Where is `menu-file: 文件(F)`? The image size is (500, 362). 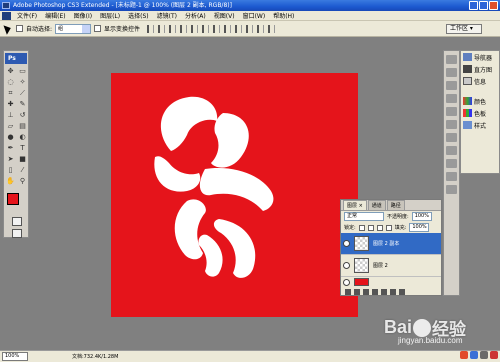
menu-file: 文件(F) is located at coordinates (27, 15).